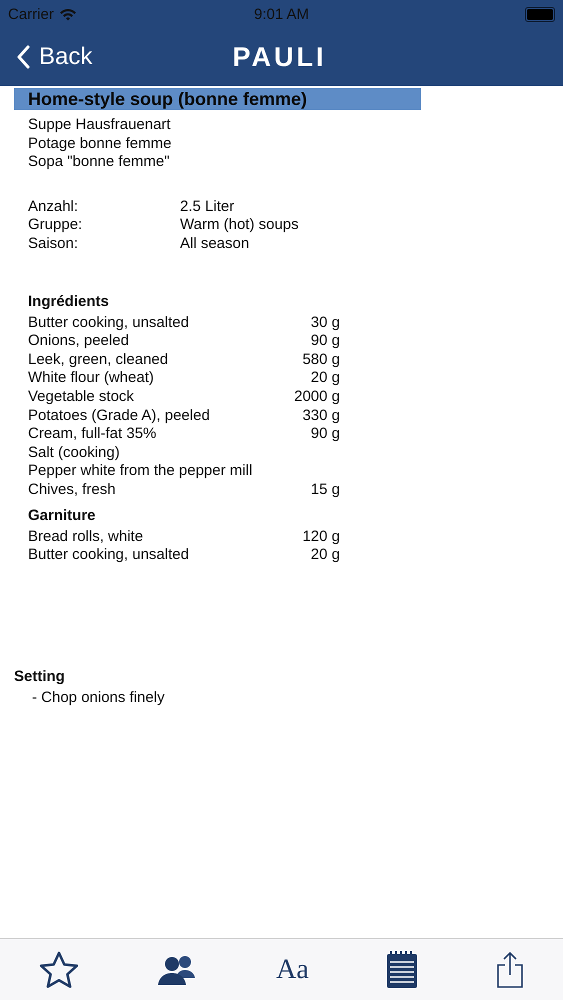 This screenshot has height=1000, width=563. Describe the element at coordinates (100, 144) in the screenshot. I see `translated-name: Potage bonne femme` at that location.